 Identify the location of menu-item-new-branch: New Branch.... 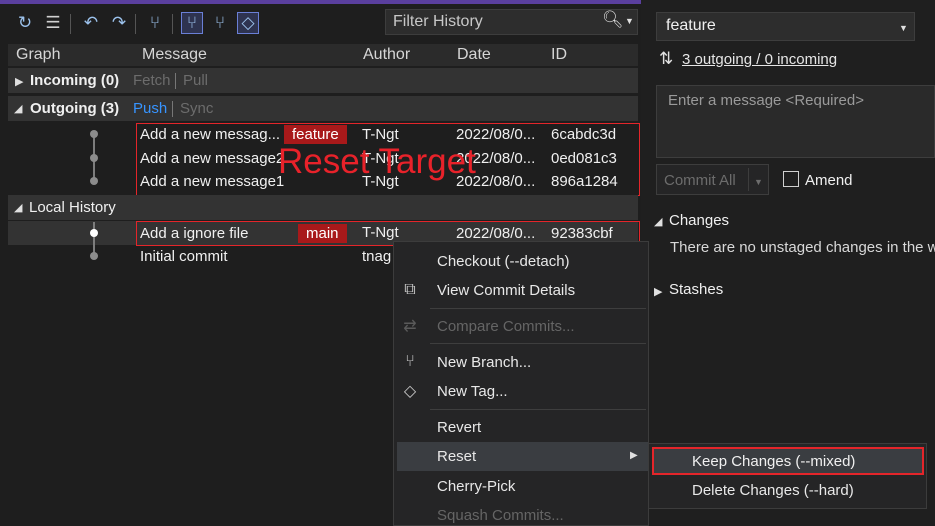
(484, 362).